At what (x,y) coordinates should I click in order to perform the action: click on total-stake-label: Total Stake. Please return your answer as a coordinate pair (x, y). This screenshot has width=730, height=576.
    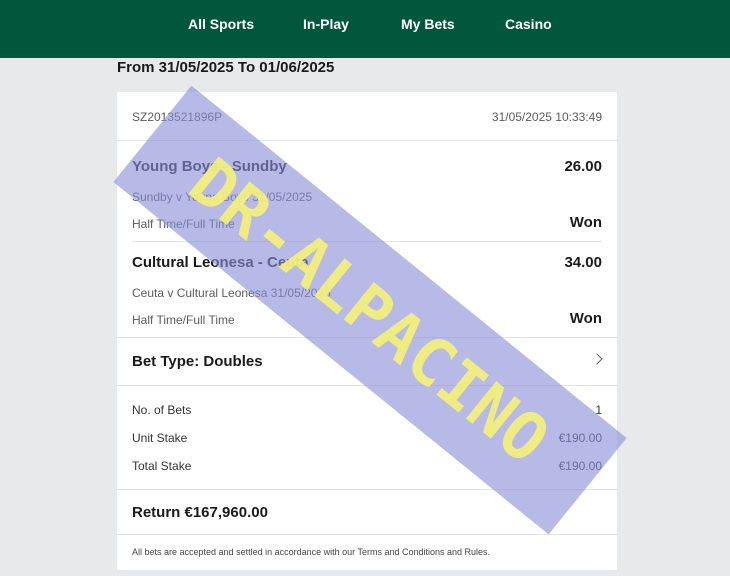
    Looking at the image, I should click on (162, 466).